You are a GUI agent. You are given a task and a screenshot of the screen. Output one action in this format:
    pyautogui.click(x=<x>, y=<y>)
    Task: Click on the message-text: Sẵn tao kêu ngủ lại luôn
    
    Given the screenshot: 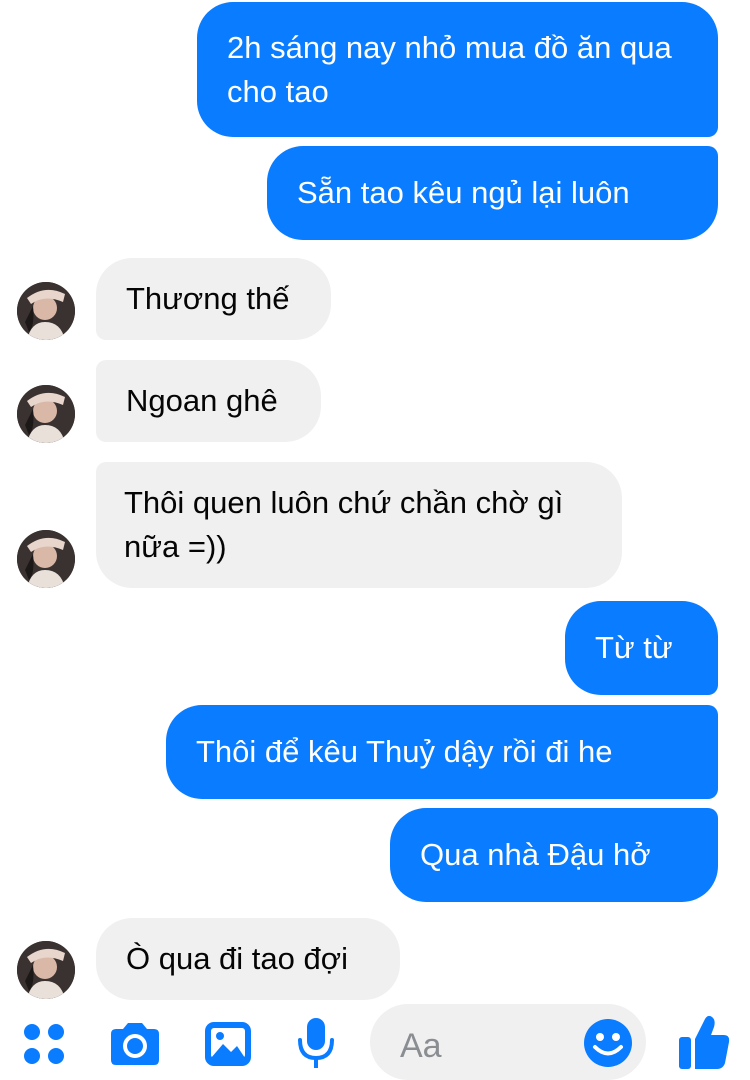 What is the action you would take?
    pyautogui.click(x=463, y=192)
    